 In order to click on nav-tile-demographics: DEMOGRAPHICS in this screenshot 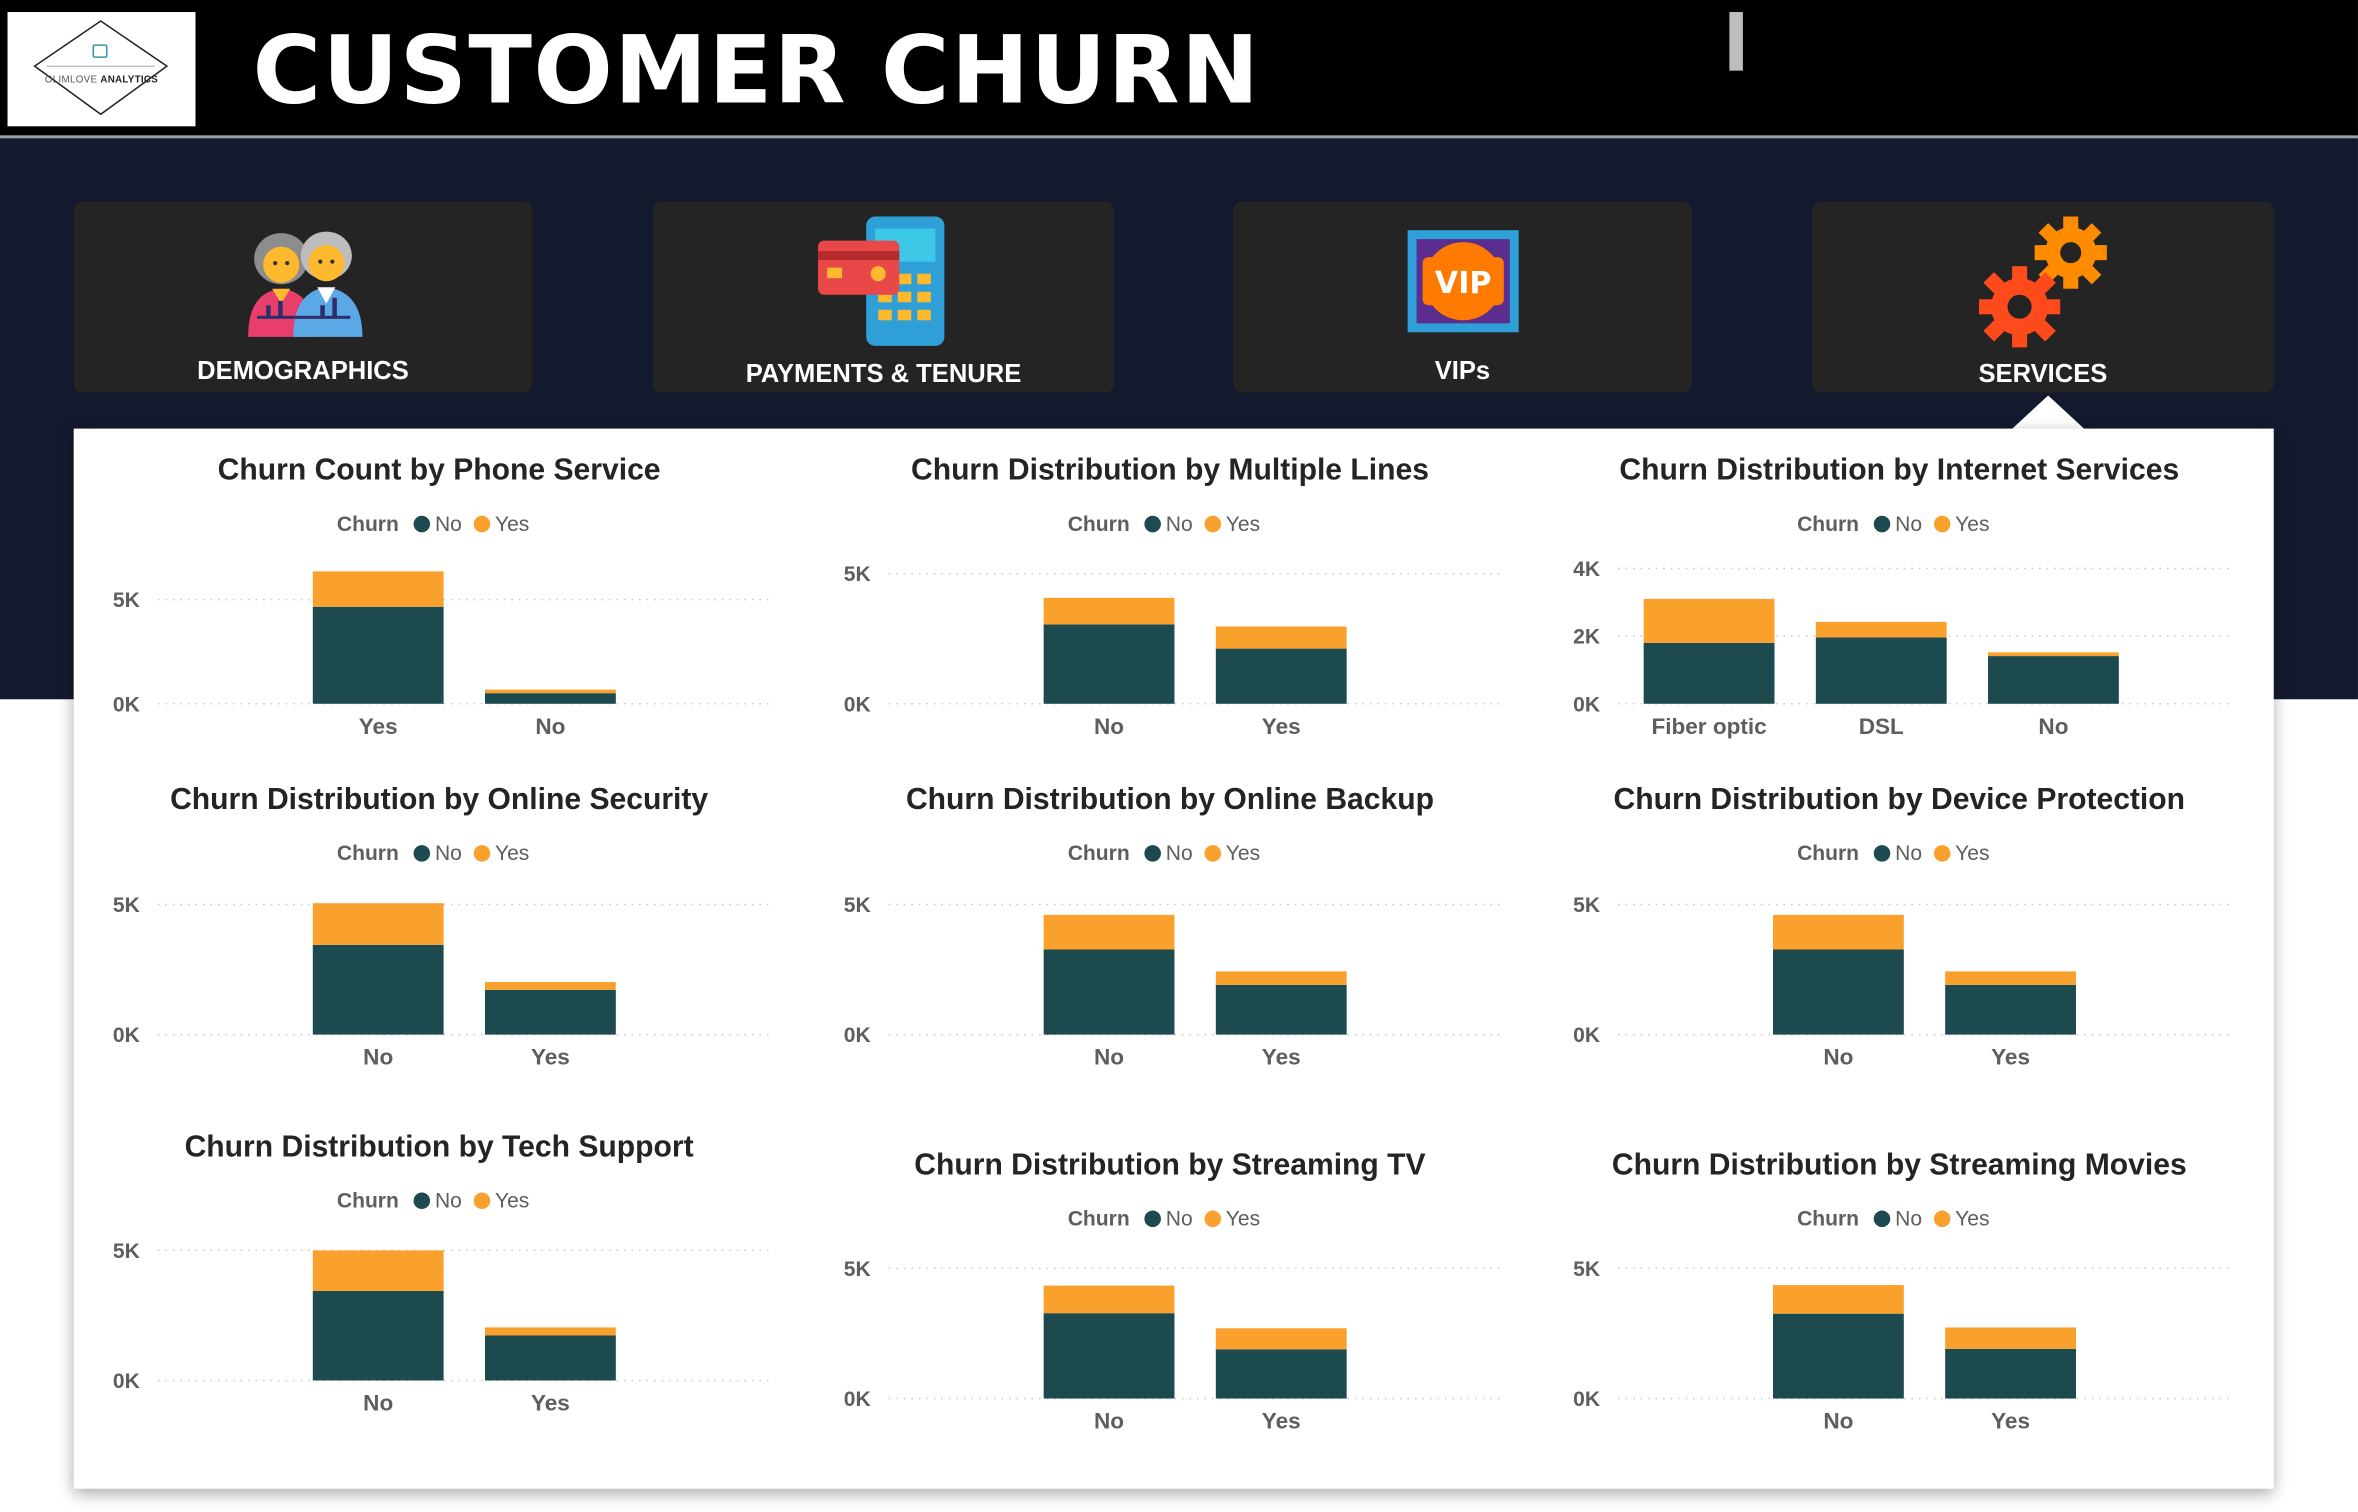, I will do `click(303, 297)`.